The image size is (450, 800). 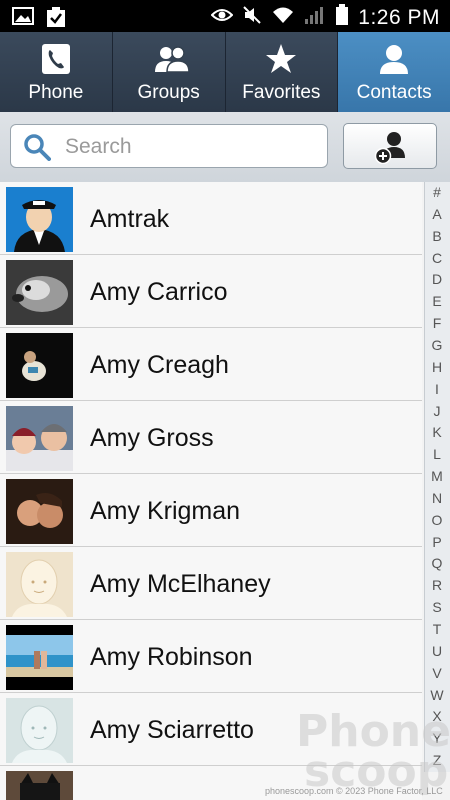 What do you see at coordinates (23, 19) in the screenshot?
I see `gallery-notification-icon` at bounding box center [23, 19].